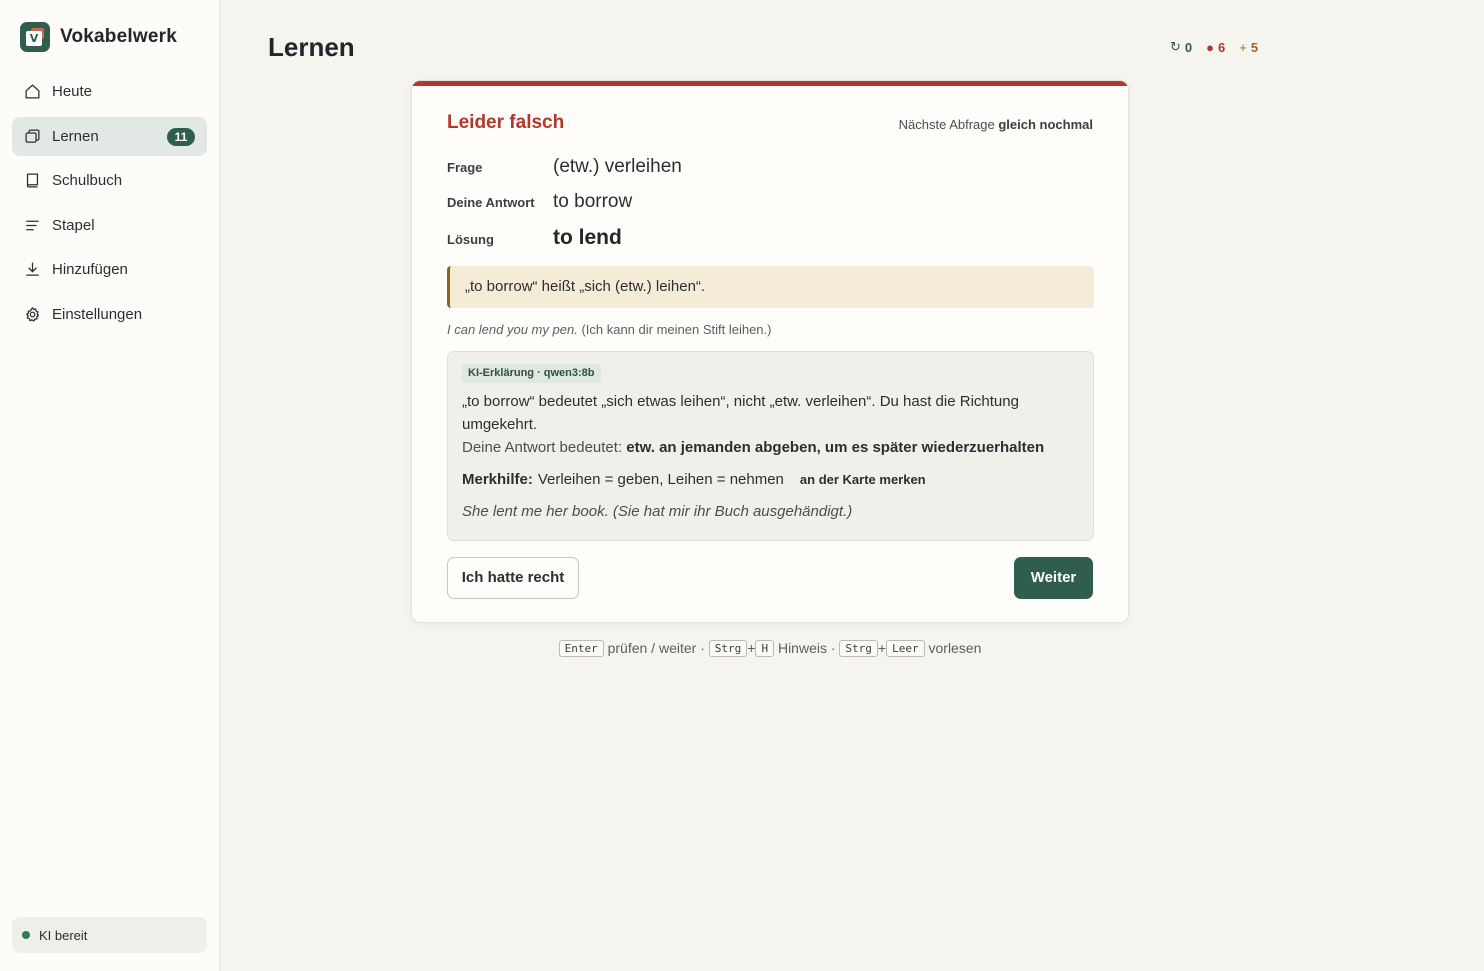  I want to click on question-text: (etw.) verleihen, so click(617, 166).